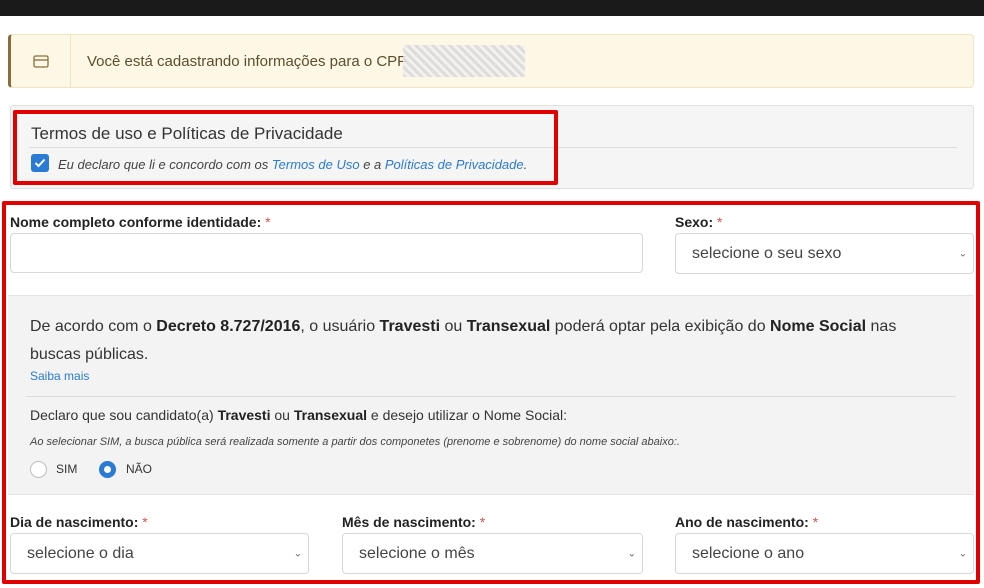 The height and width of the screenshot is (588, 984). Describe the element at coordinates (492, 8) in the screenshot. I see `browser-top-bar` at that location.